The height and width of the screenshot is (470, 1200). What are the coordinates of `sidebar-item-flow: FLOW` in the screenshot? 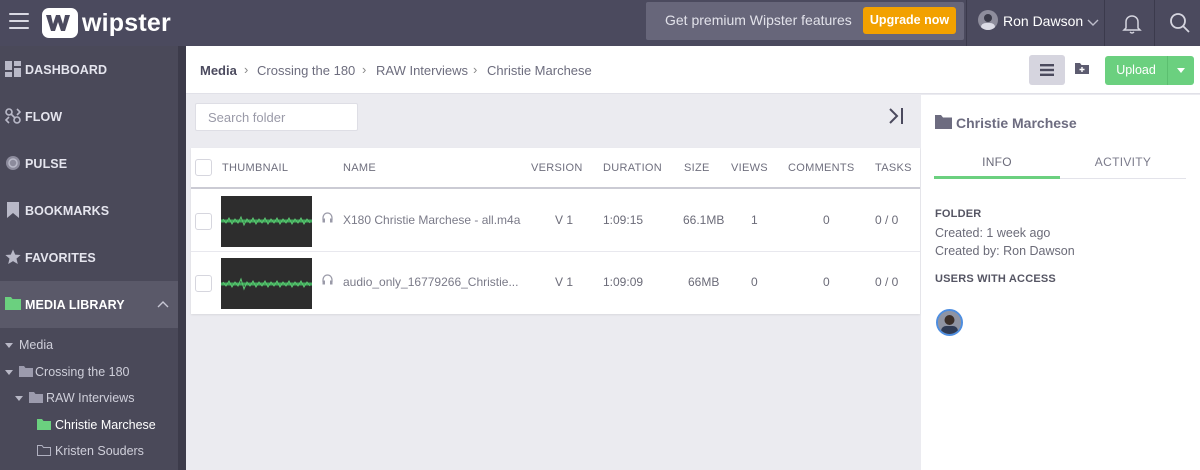 It's located at (89, 116).